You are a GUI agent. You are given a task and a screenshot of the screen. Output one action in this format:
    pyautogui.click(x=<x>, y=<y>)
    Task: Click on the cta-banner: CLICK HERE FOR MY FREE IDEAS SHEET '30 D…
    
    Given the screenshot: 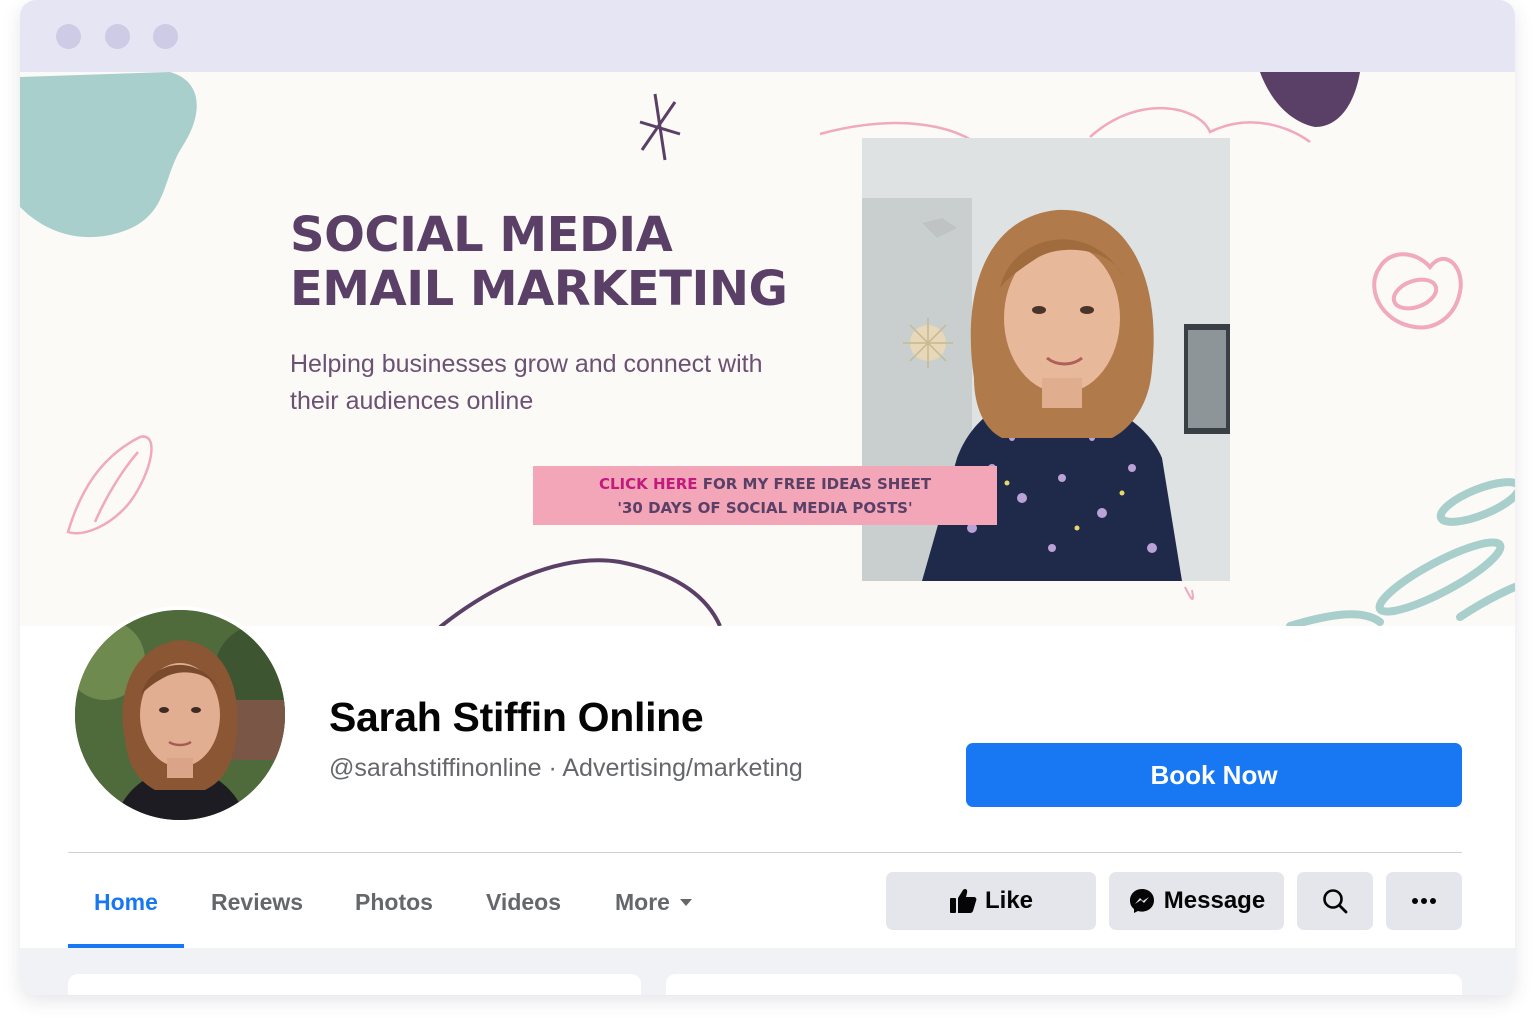 What is the action you would take?
    pyautogui.click(x=765, y=495)
    